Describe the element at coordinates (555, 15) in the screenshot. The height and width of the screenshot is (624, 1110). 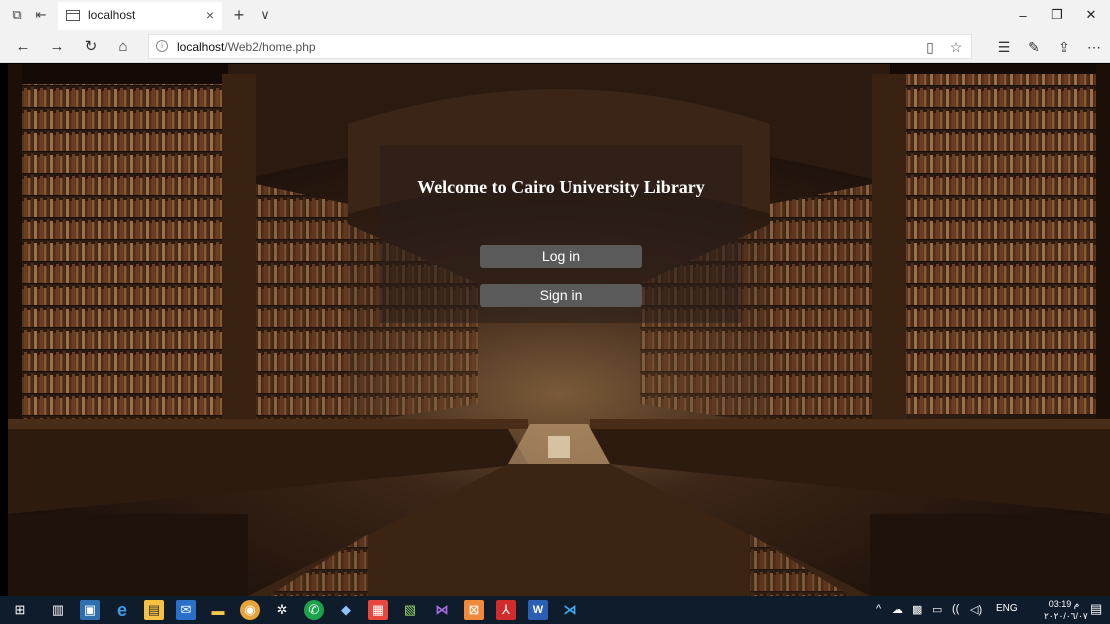
I see `browser-tab-strip: ⧉ ⇤ localhost × + ∨ – ❐ ✕` at that location.